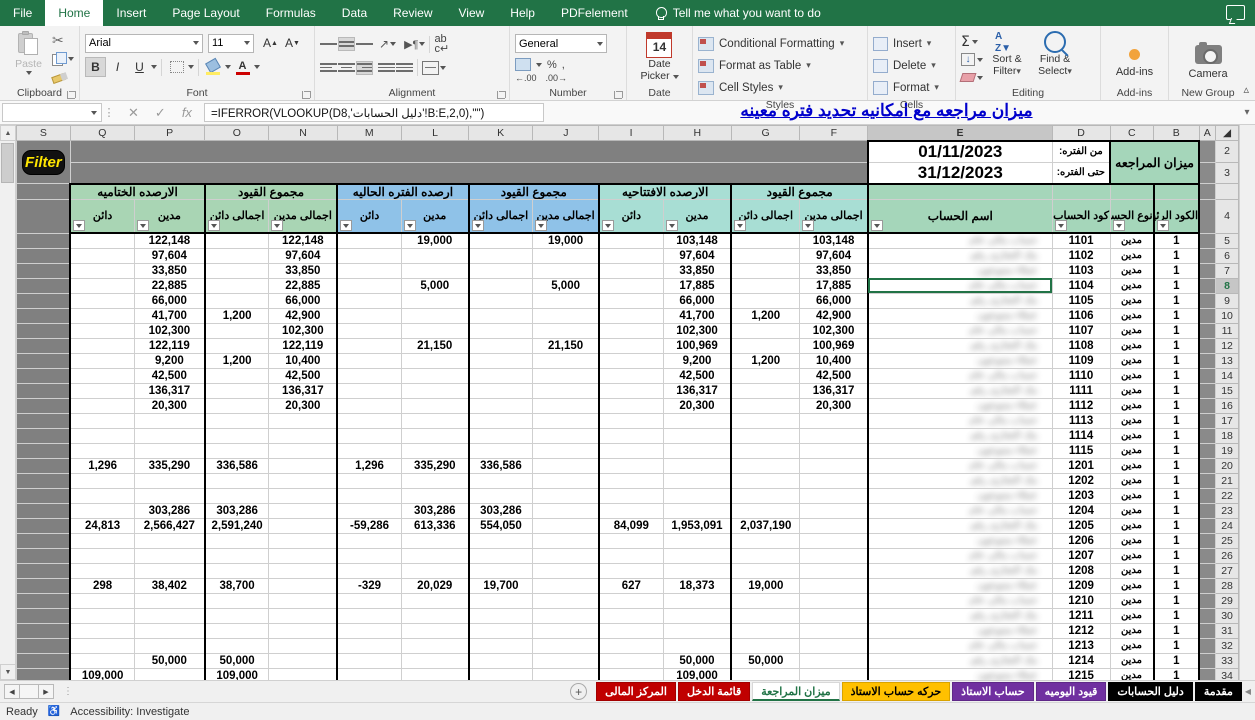 Image resolution: width=1255 pixels, height=720 pixels. What do you see at coordinates (1081, 645) in the screenshot?
I see `cell-account-code: 1213` at bounding box center [1081, 645].